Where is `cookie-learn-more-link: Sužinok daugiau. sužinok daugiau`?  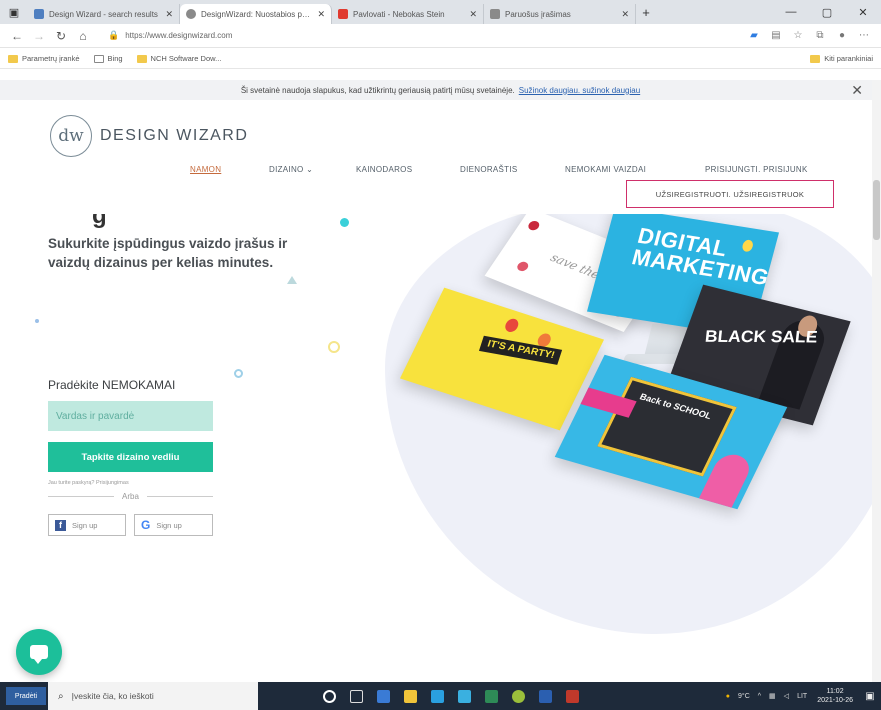
cookie-learn-more-link: Sužinok daugiau. sužinok daugiau is located at coordinates (579, 90).